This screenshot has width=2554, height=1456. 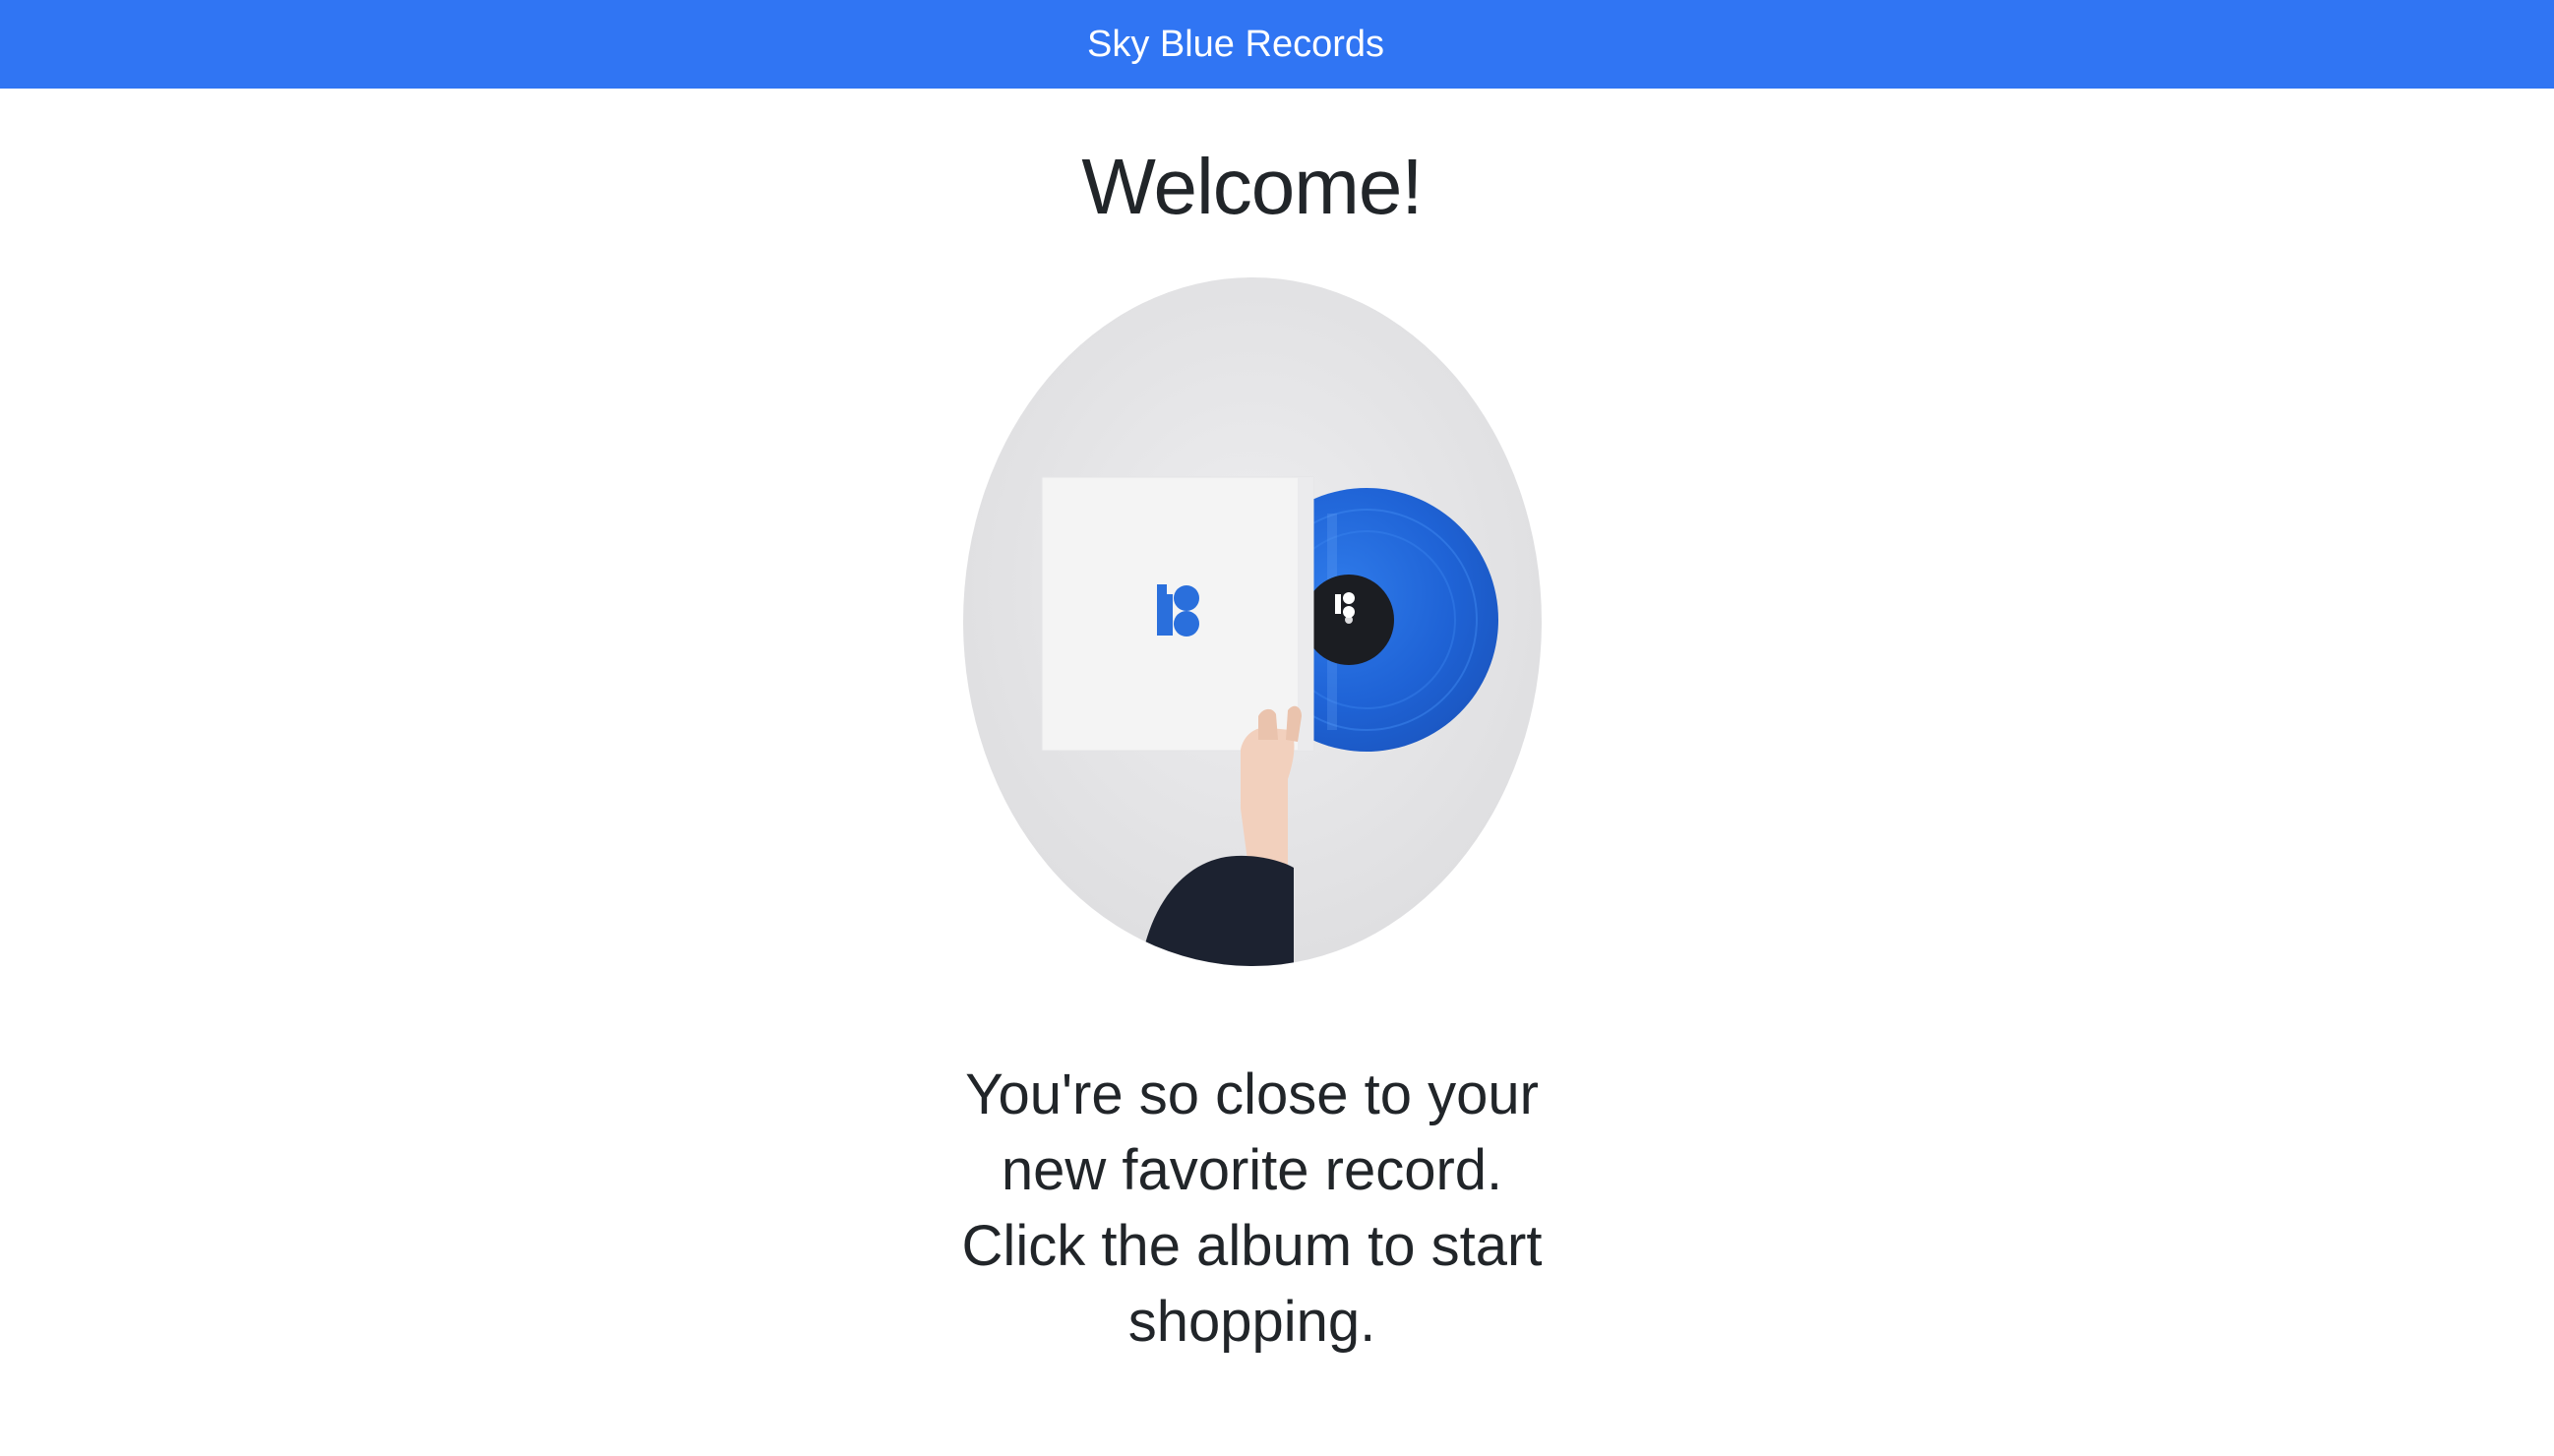 I want to click on album-image, so click(x=1252, y=621).